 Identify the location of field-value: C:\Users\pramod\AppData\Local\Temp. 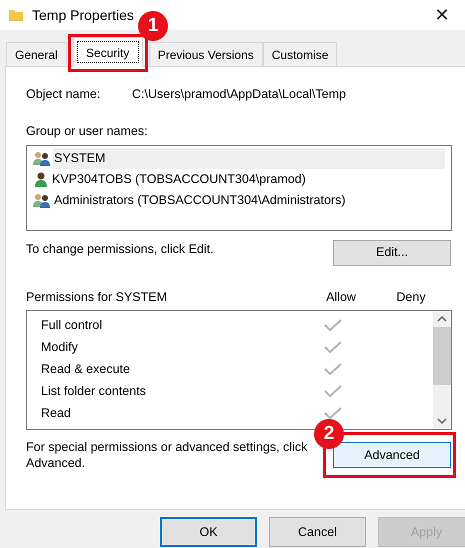
(239, 94).